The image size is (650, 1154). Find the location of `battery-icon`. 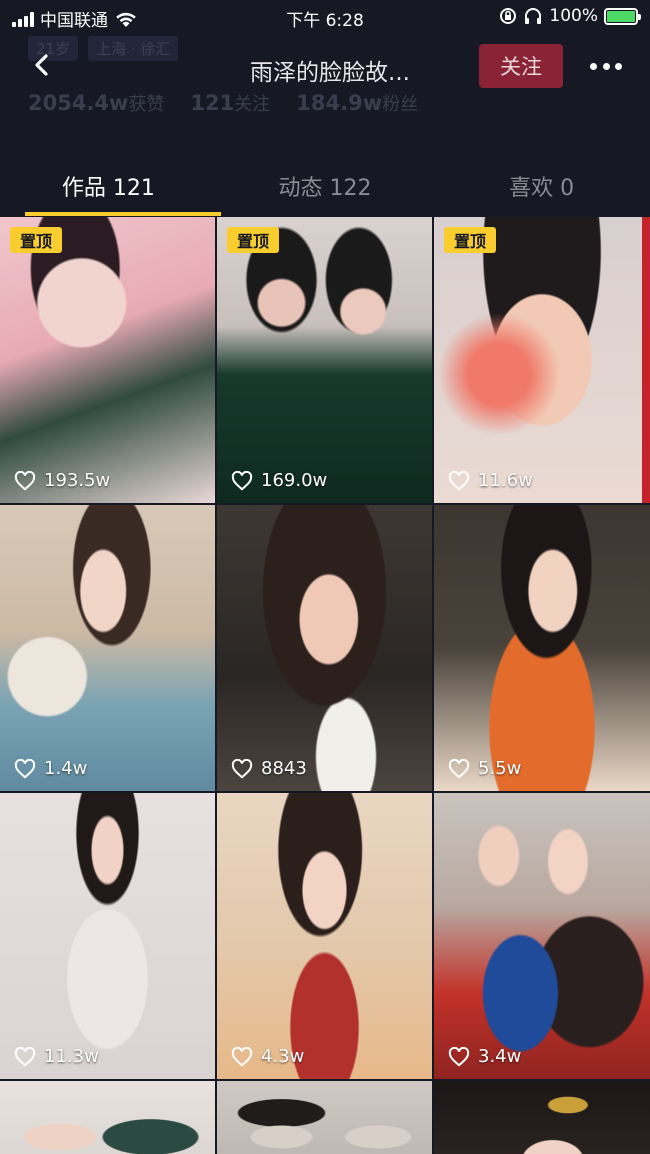

battery-icon is located at coordinates (622, 16).